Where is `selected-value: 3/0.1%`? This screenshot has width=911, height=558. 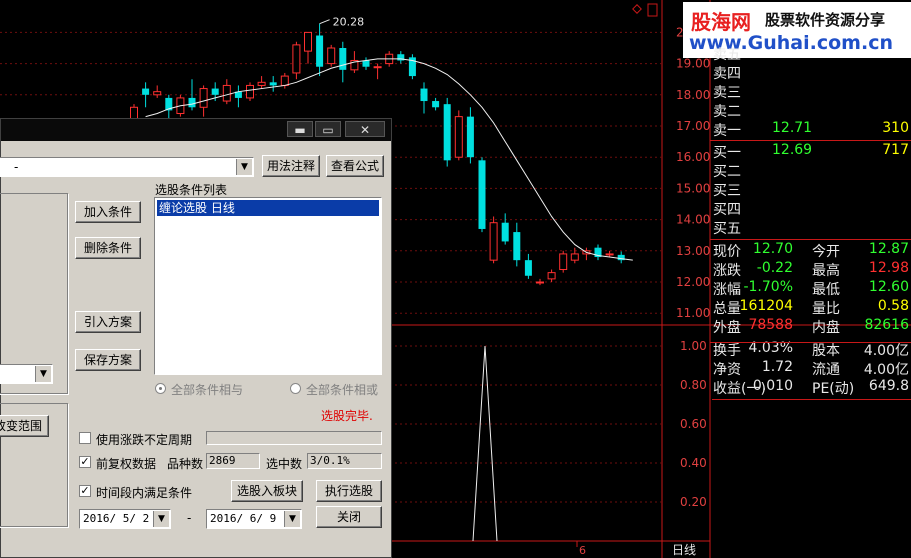 selected-value: 3/0.1% is located at coordinates (344, 461).